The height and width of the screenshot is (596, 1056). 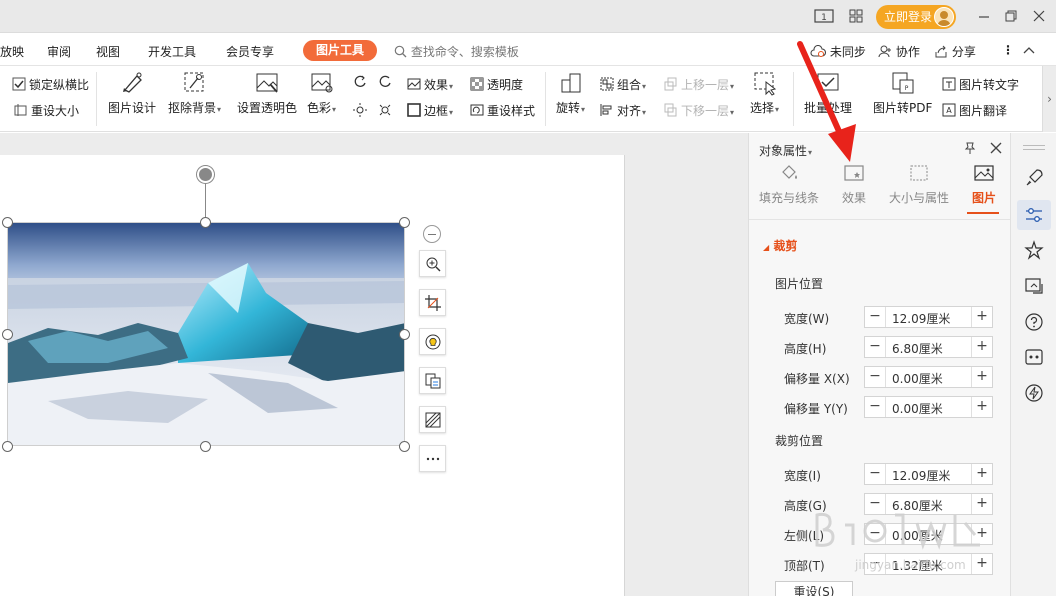 I want to click on sync-status: 未同步, so click(x=838, y=51).